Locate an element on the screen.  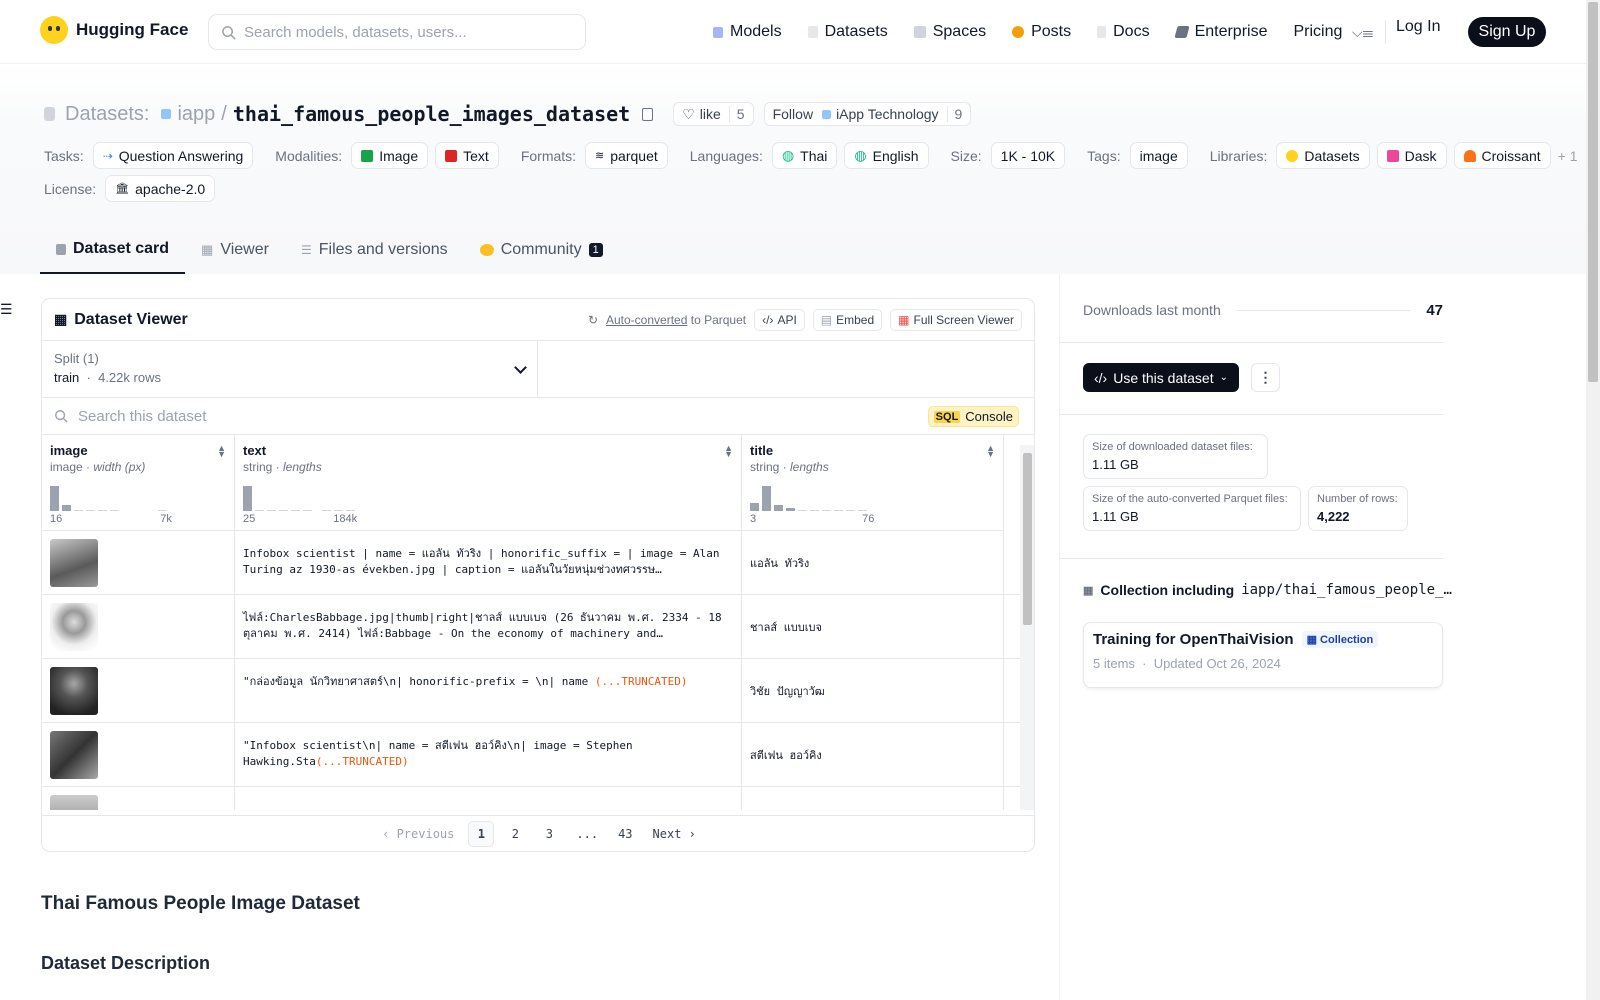
nav-pricing: Pricing is located at coordinates (1317, 32).